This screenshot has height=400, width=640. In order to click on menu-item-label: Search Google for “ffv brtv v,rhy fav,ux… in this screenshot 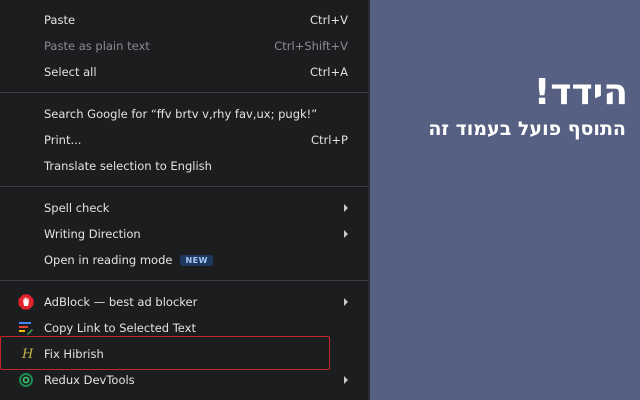, I will do `click(181, 114)`.